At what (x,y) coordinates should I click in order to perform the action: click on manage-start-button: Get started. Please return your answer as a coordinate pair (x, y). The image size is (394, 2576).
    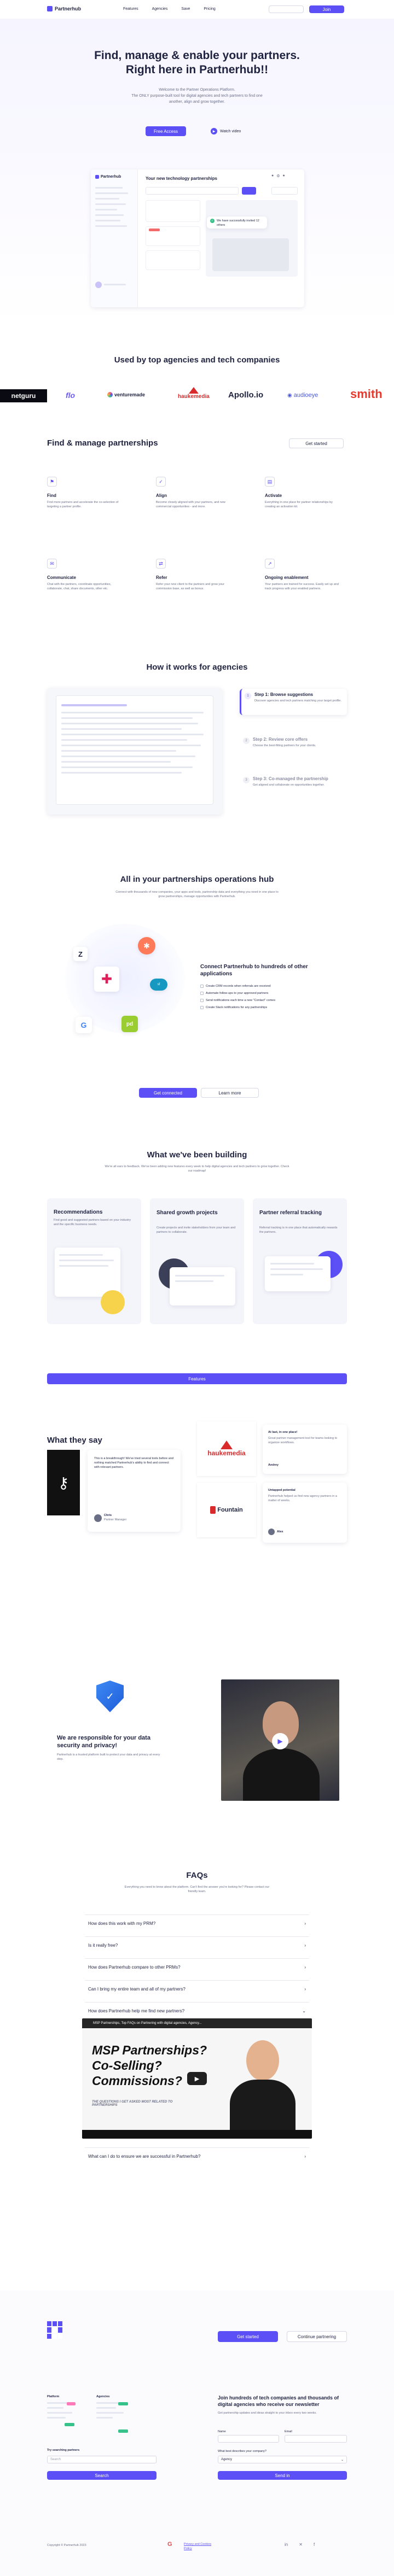
    Looking at the image, I should click on (316, 443).